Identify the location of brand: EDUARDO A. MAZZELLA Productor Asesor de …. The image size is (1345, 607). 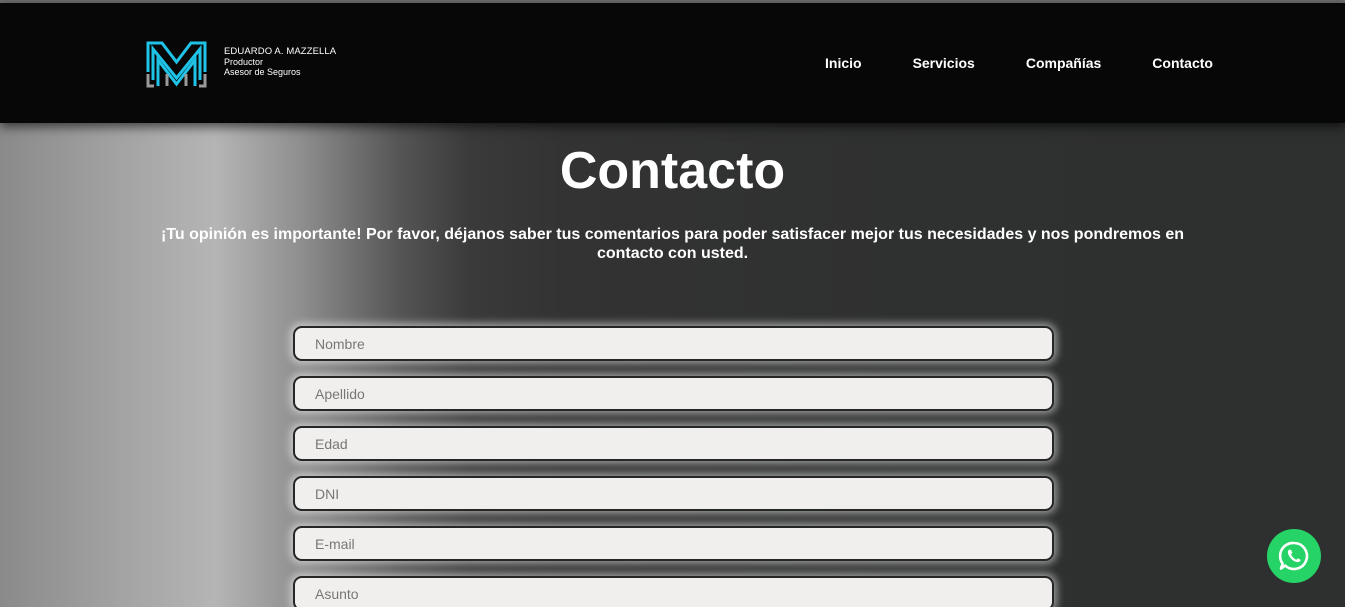
(240, 64).